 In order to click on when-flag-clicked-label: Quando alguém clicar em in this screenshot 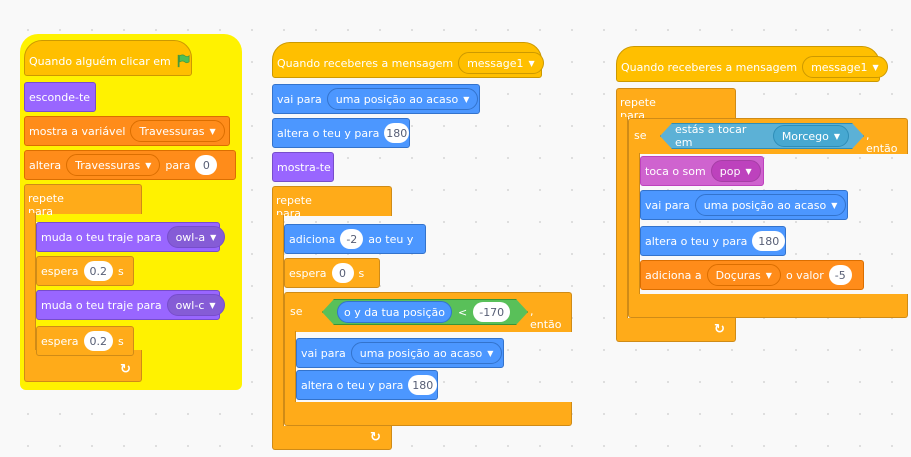, I will do `click(100, 61)`.